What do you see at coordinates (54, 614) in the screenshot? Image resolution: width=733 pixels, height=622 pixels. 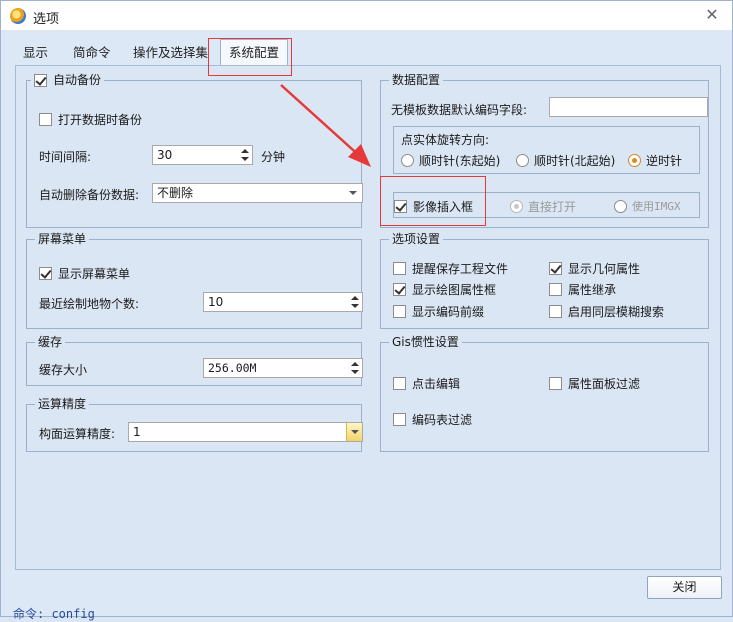 I see `console-command-text: 命令: config` at bounding box center [54, 614].